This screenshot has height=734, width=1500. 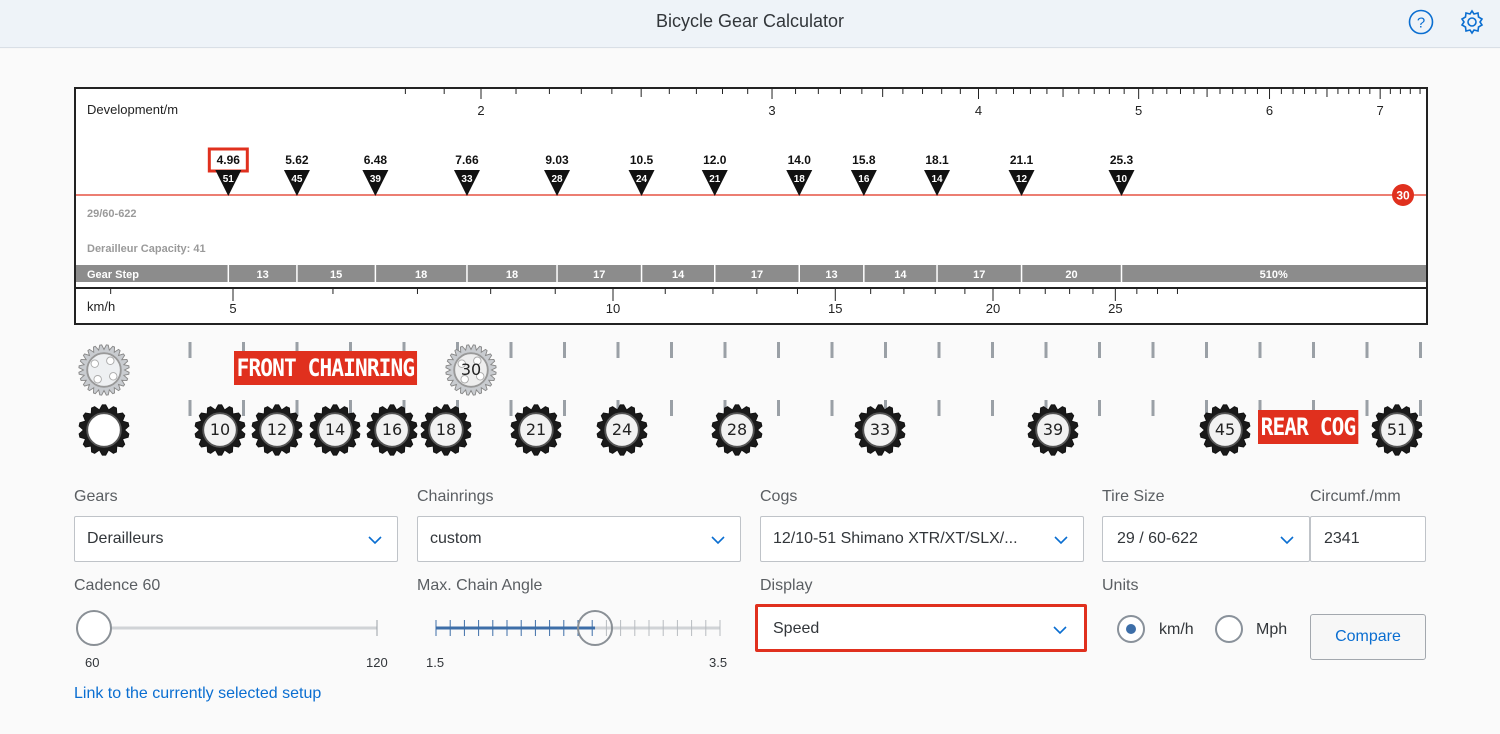 I want to click on gear-cog-label: 14, so click(x=937, y=179).